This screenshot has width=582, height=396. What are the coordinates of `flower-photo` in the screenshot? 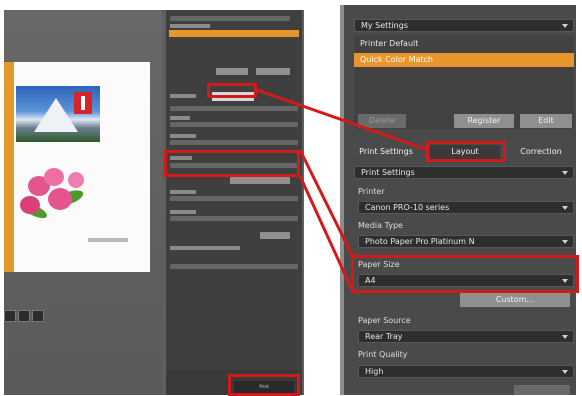 It's located at (57, 198).